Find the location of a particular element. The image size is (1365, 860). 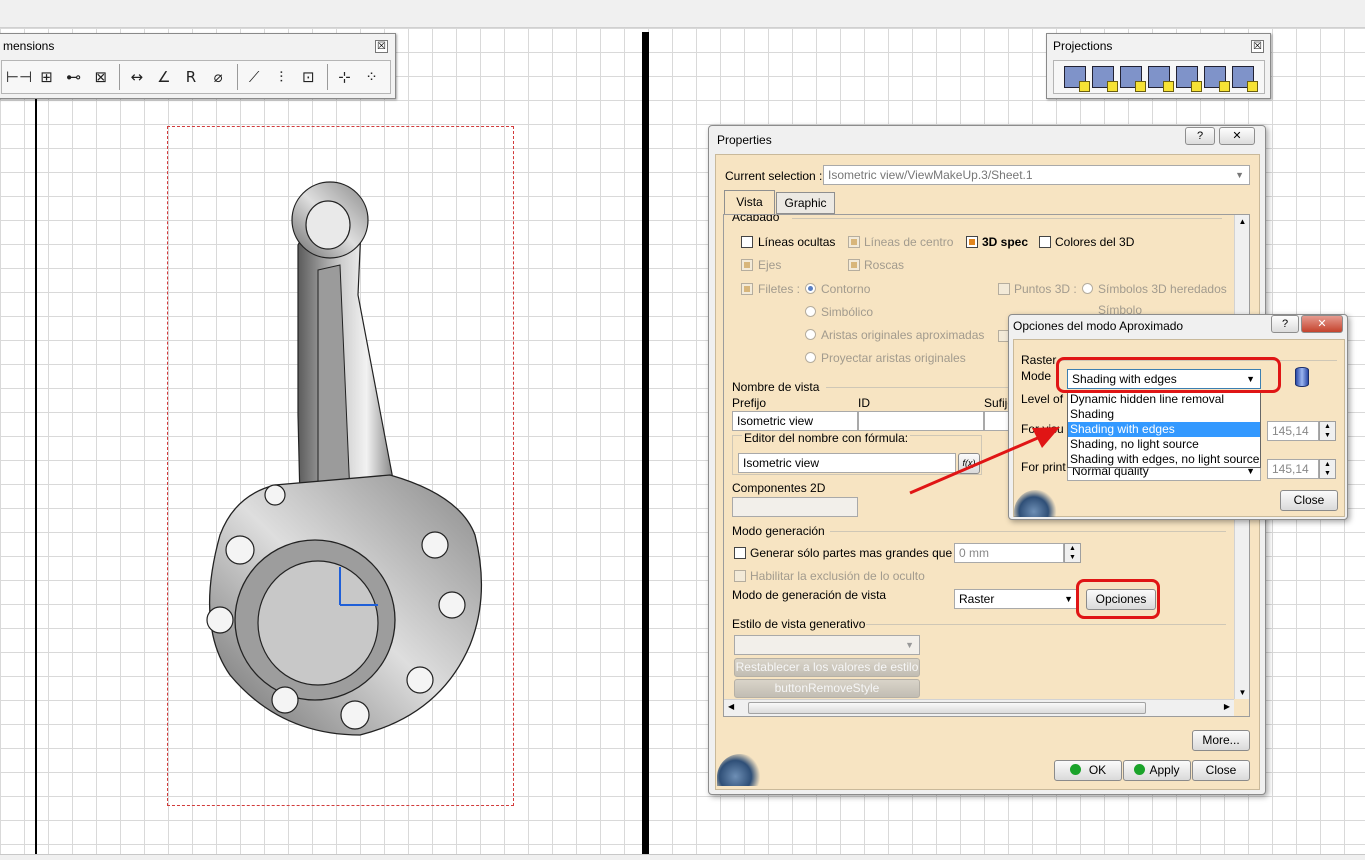

mode-option-selected: Shading with edges is located at coordinates (1164, 429).